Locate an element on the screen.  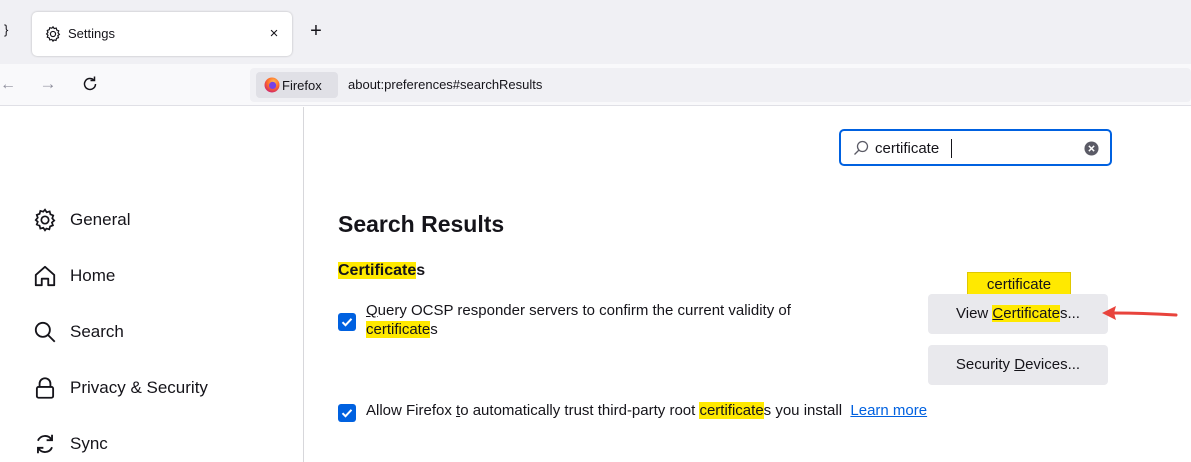
section-title-suffix: s is located at coordinates (421, 270).